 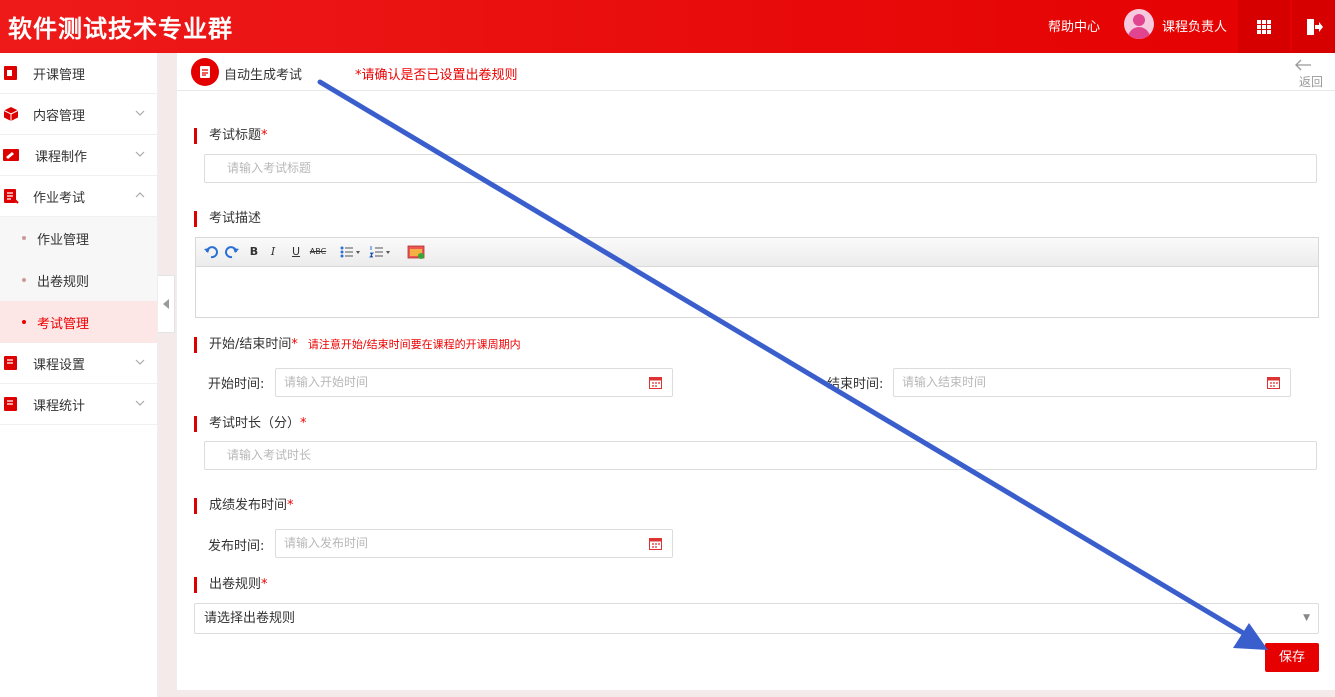 I want to click on publish-time-label: 发布时间:, so click(x=236, y=546).